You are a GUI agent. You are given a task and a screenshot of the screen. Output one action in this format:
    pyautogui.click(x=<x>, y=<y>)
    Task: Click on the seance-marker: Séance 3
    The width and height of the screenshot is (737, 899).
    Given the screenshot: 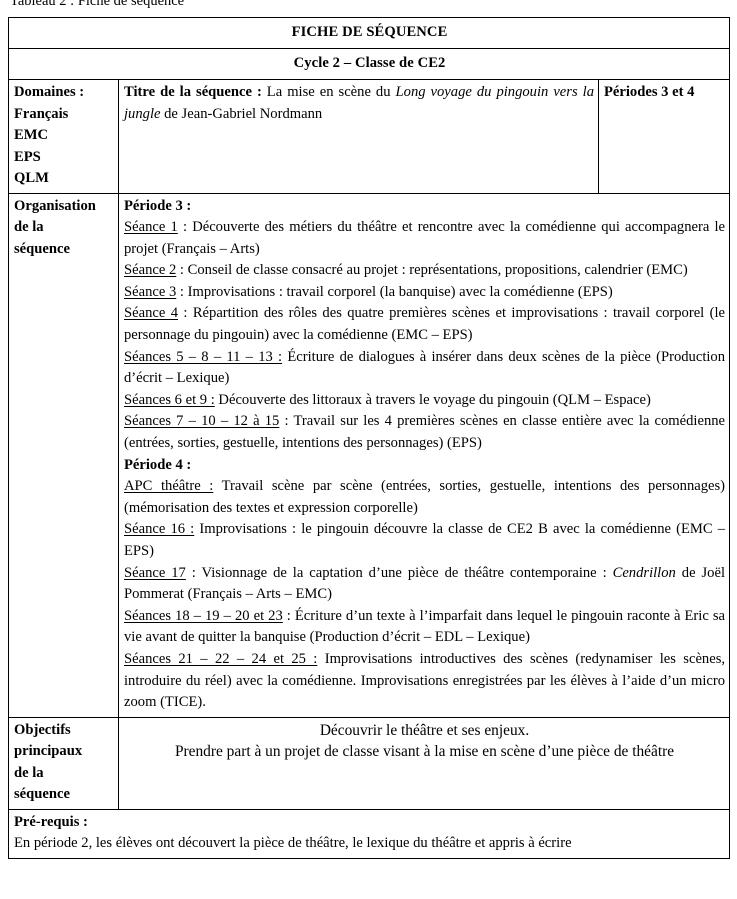 What is the action you would take?
    pyautogui.click(x=150, y=291)
    